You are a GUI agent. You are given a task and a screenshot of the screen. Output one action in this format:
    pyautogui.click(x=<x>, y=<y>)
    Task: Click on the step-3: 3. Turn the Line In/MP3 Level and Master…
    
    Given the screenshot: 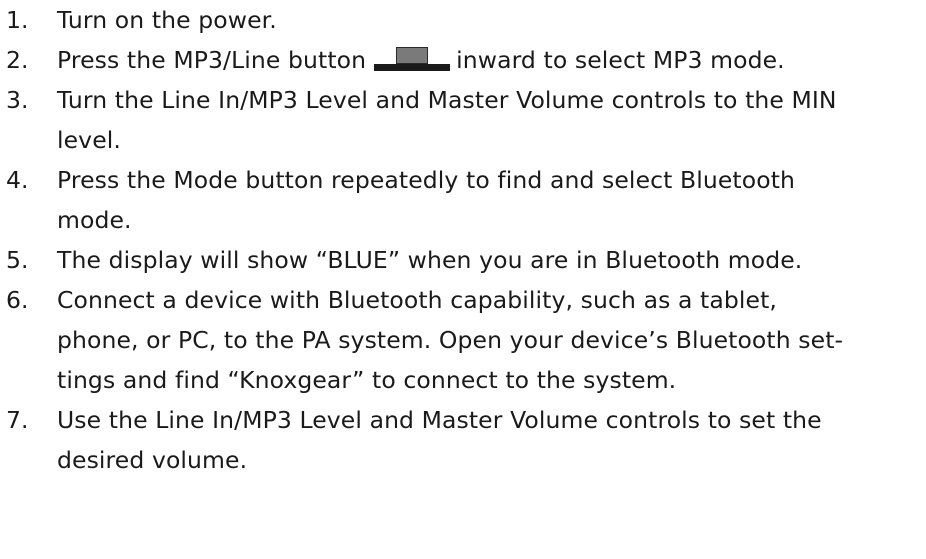 What is the action you would take?
    pyautogui.click(x=463, y=120)
    